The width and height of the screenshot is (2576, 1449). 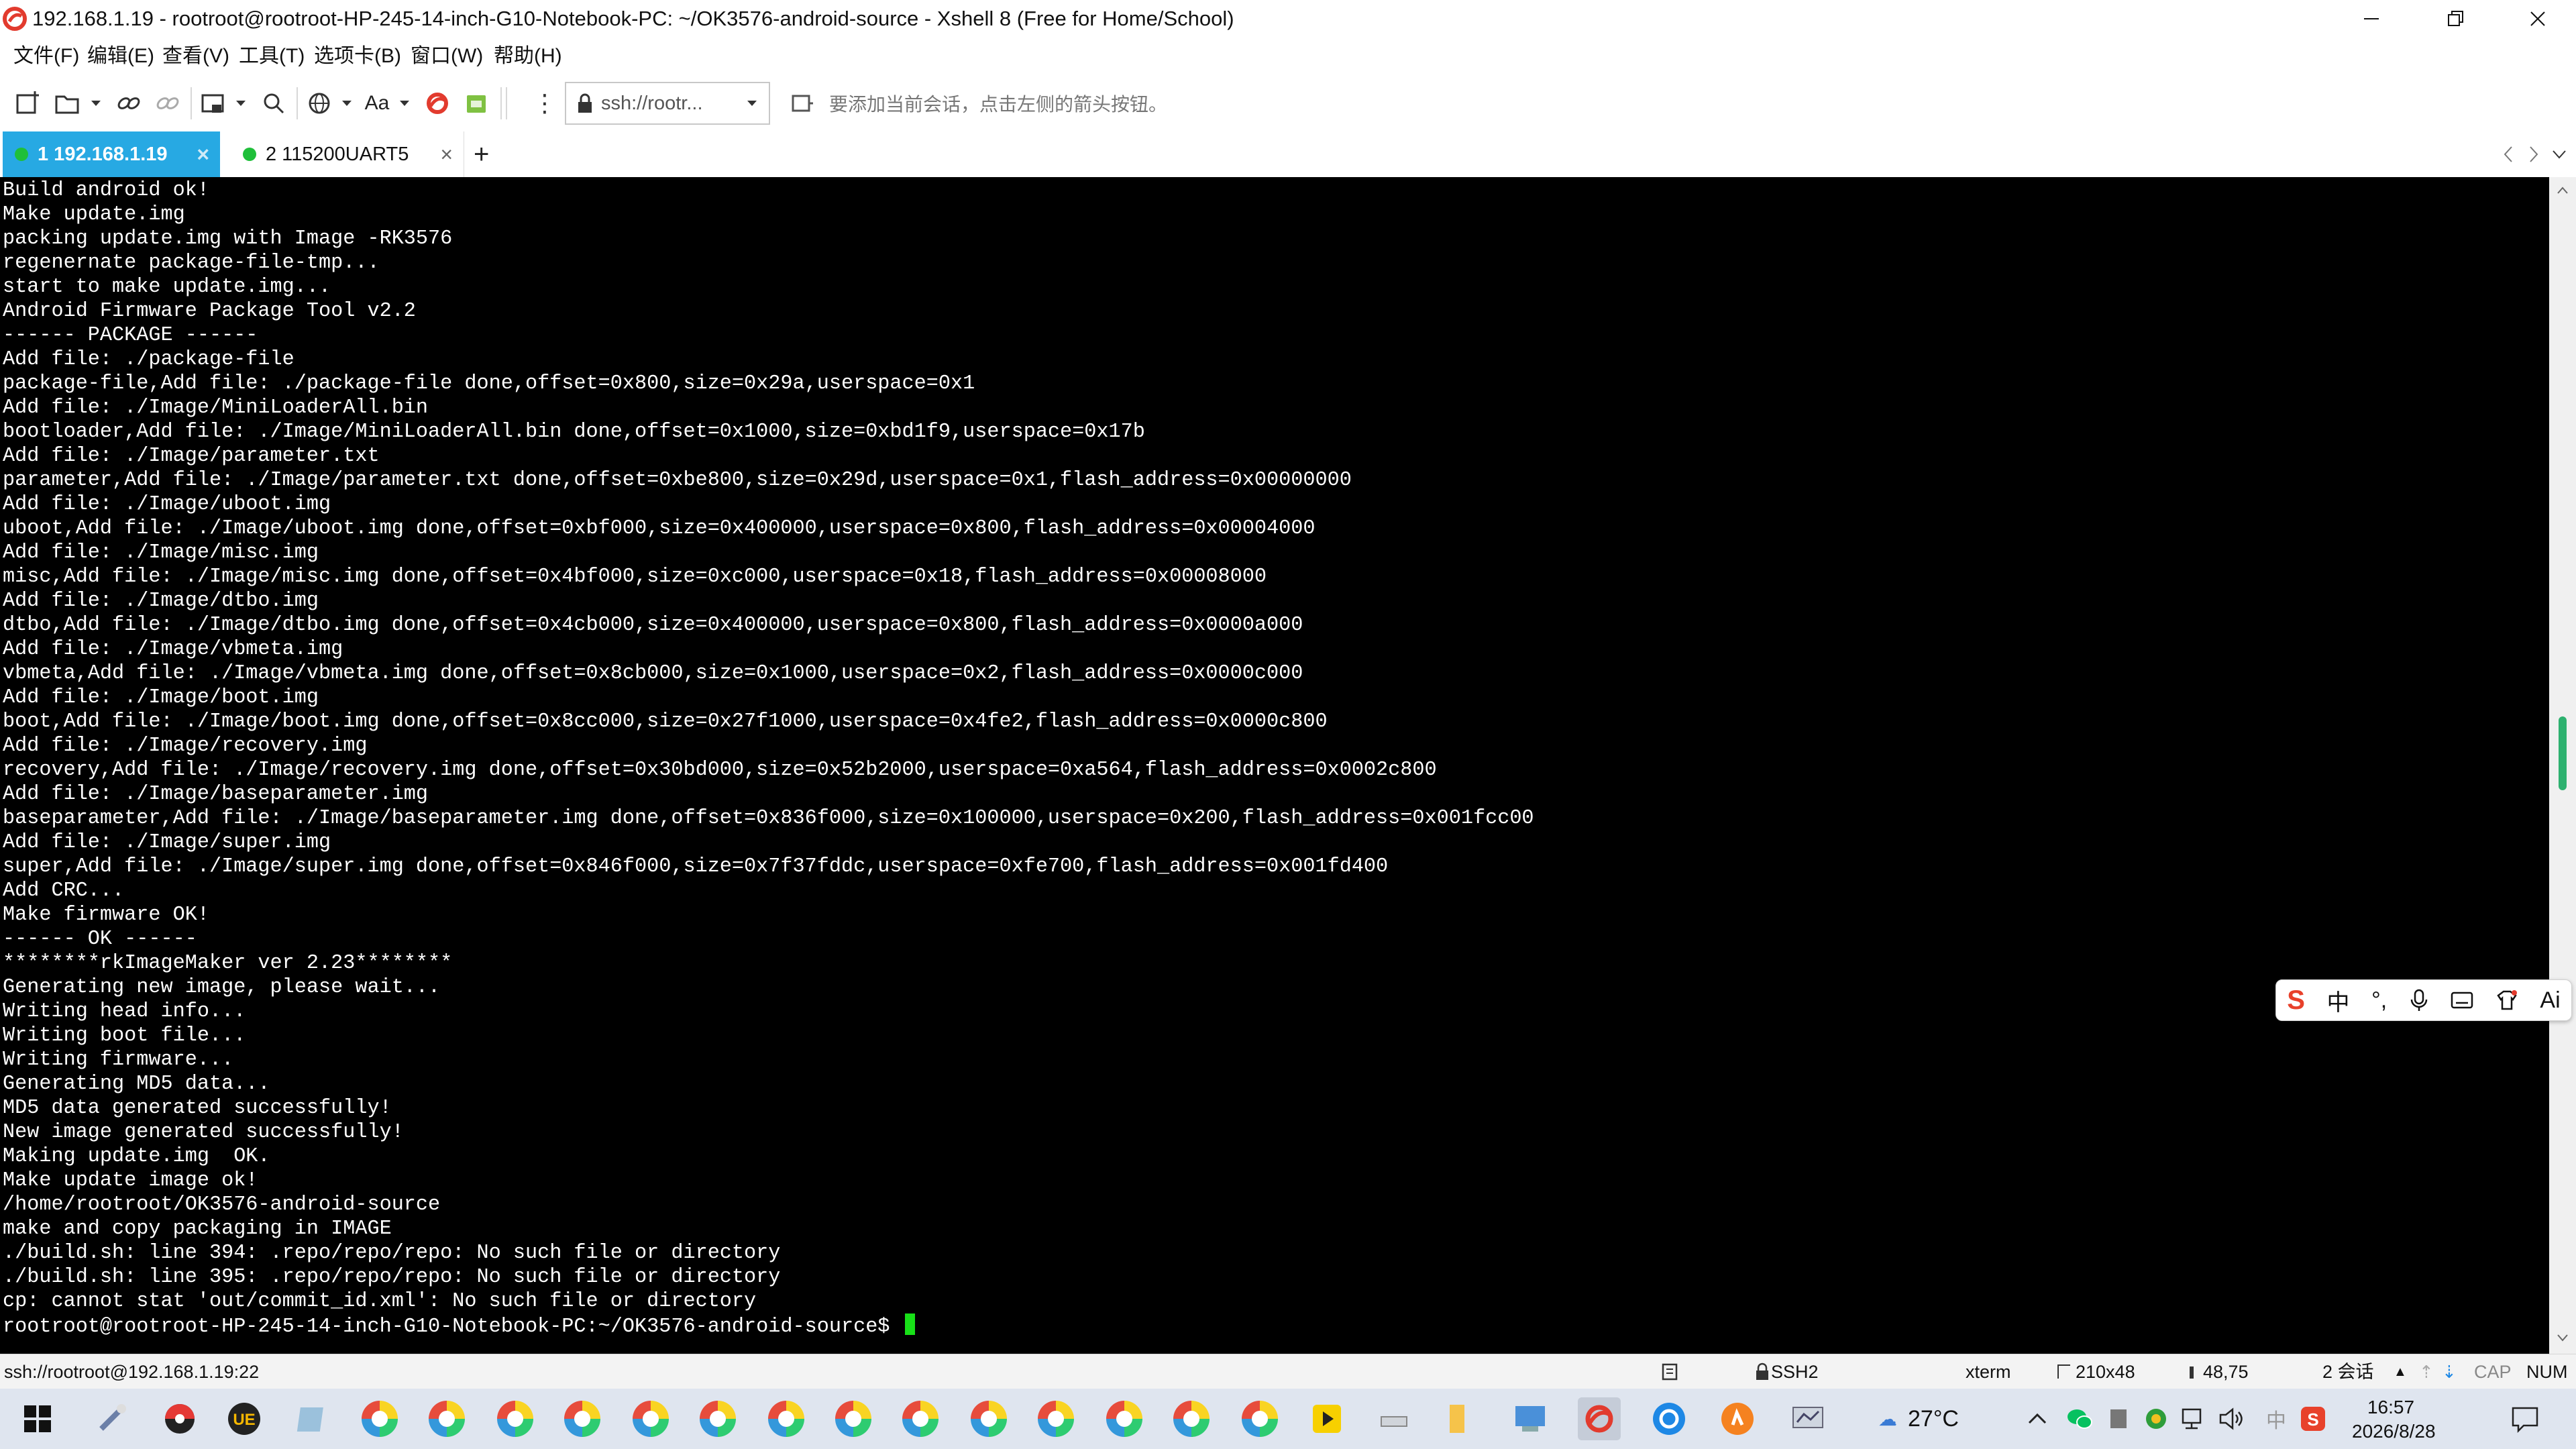 What do you see at coordinates (2562, 190) in the screenshot?
I see `scroll-up-icon` at bounding box center [2562, 190].